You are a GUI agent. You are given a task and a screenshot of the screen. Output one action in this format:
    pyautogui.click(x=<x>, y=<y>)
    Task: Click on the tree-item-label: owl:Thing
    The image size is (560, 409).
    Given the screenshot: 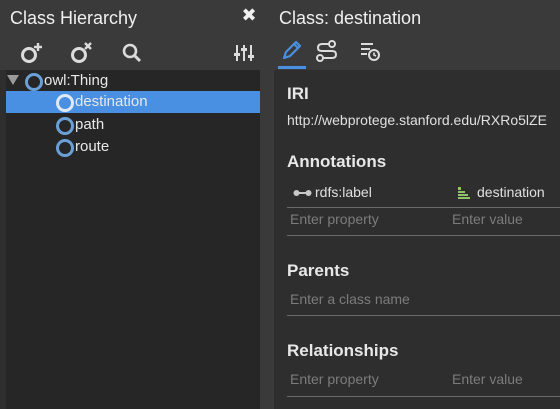 What is the action you would take?
    pyautogui.click(x=76, y=80)
    